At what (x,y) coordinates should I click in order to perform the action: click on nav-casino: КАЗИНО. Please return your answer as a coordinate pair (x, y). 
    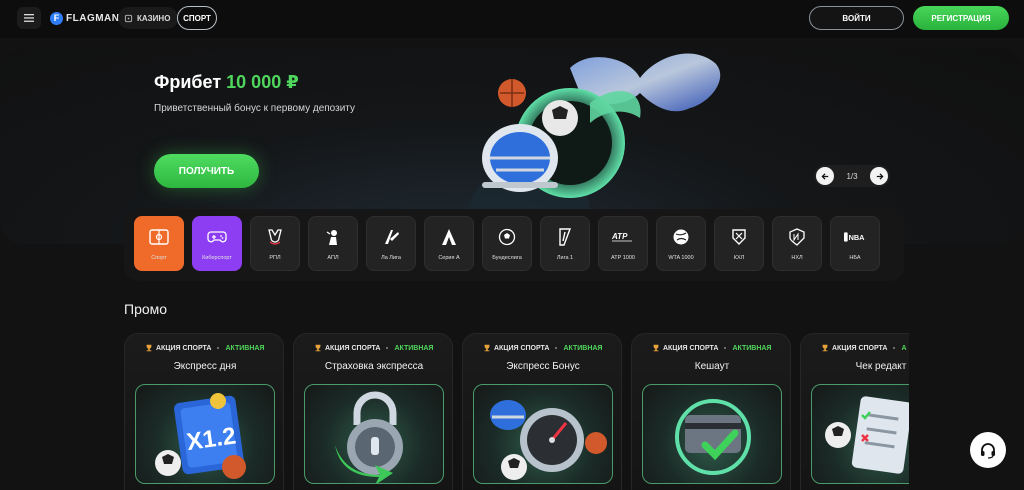
    Looking at the image, I should click on (148, 18).